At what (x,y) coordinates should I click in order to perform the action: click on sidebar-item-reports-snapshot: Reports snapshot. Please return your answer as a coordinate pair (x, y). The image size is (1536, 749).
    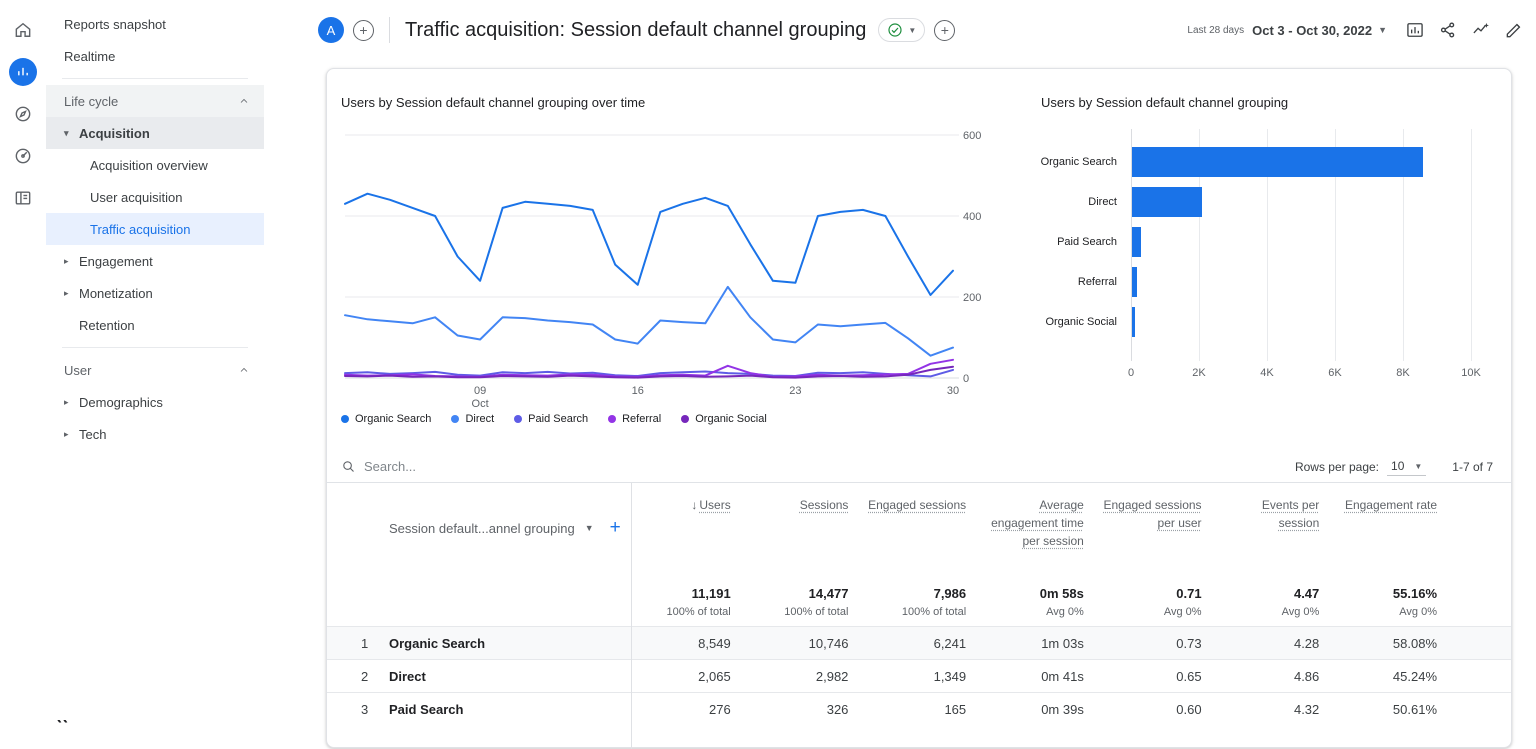
    Looking at the image, I should click on (155, 24).